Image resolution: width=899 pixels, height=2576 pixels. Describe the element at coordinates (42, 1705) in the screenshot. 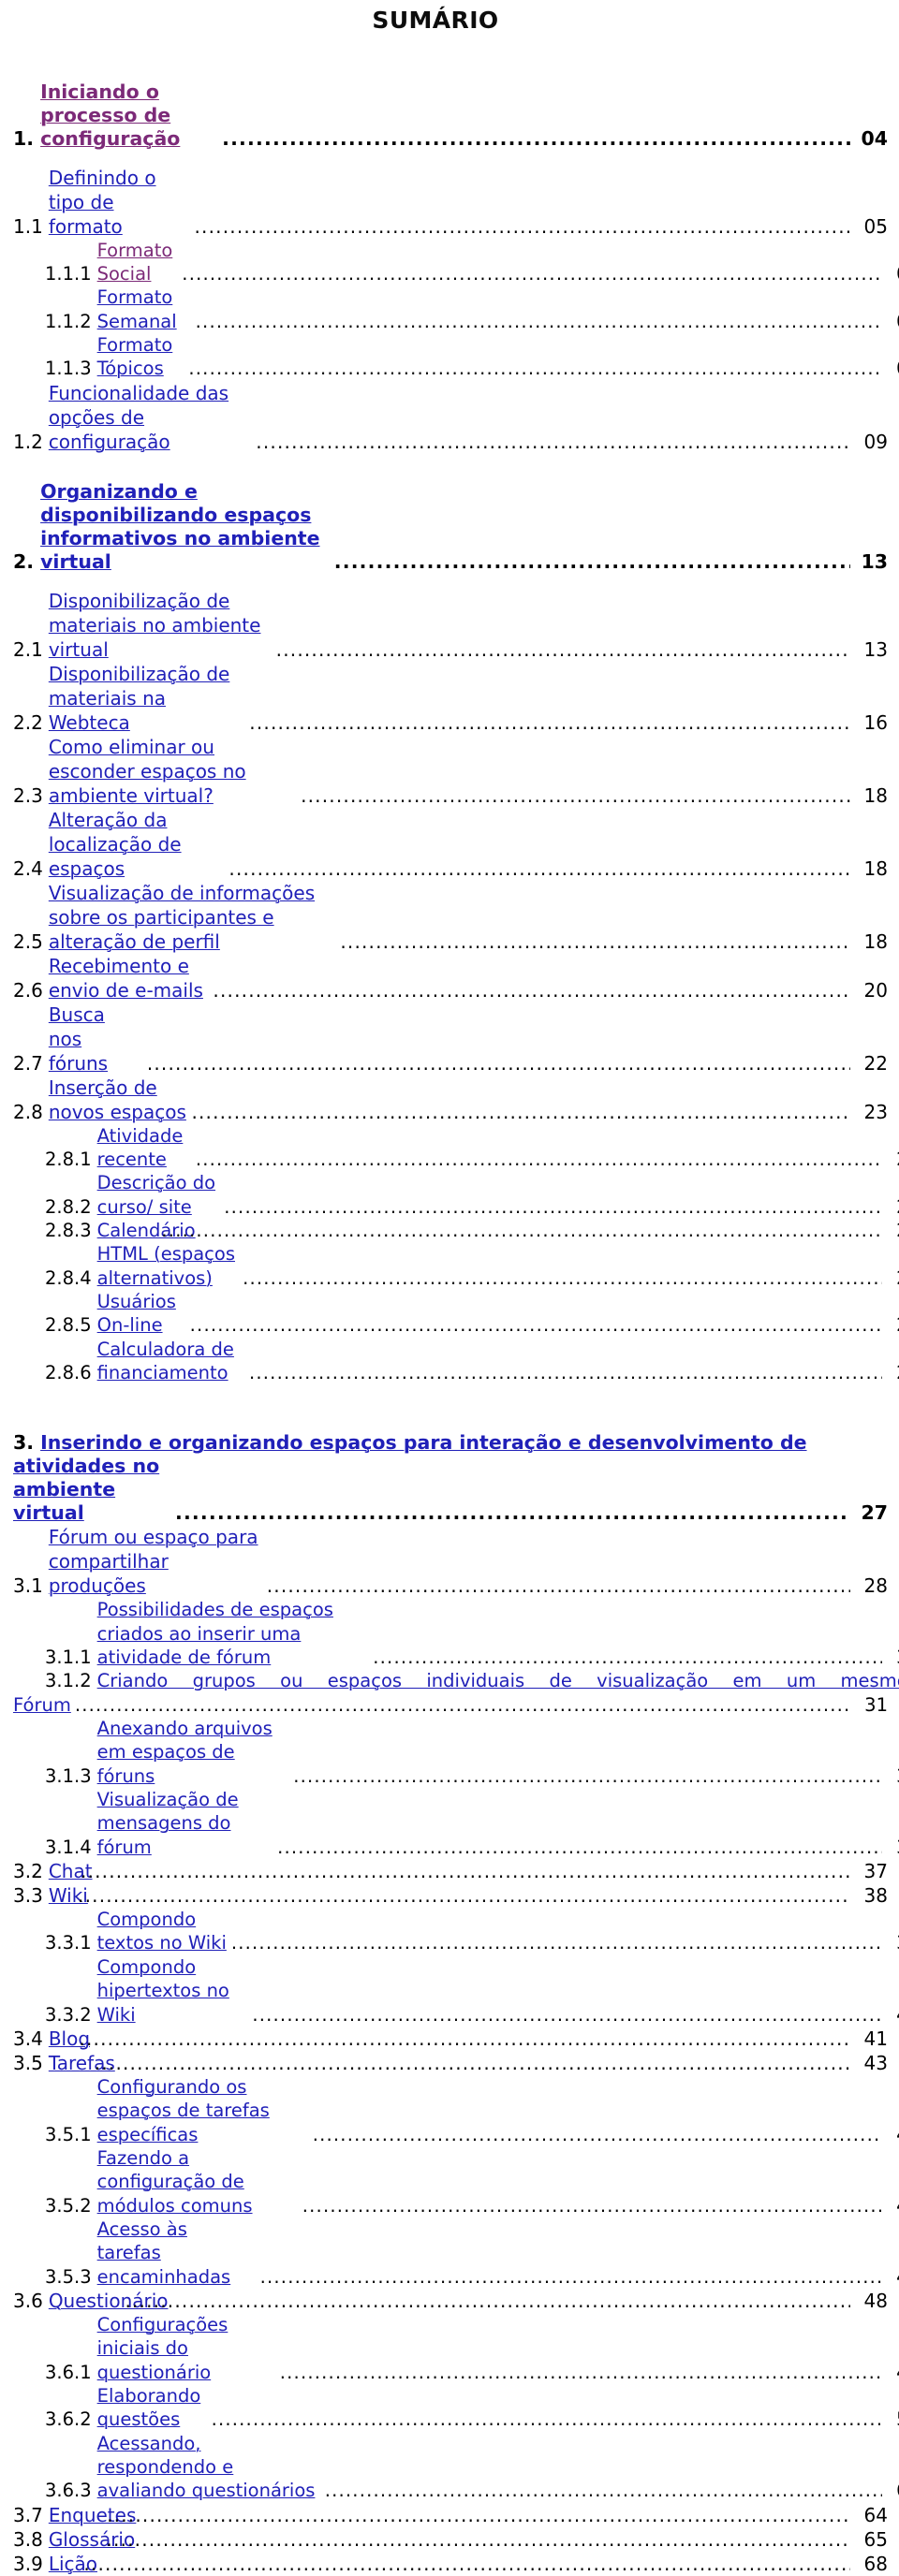

I see `toc-entry-link-continued: Fórum` at that location.